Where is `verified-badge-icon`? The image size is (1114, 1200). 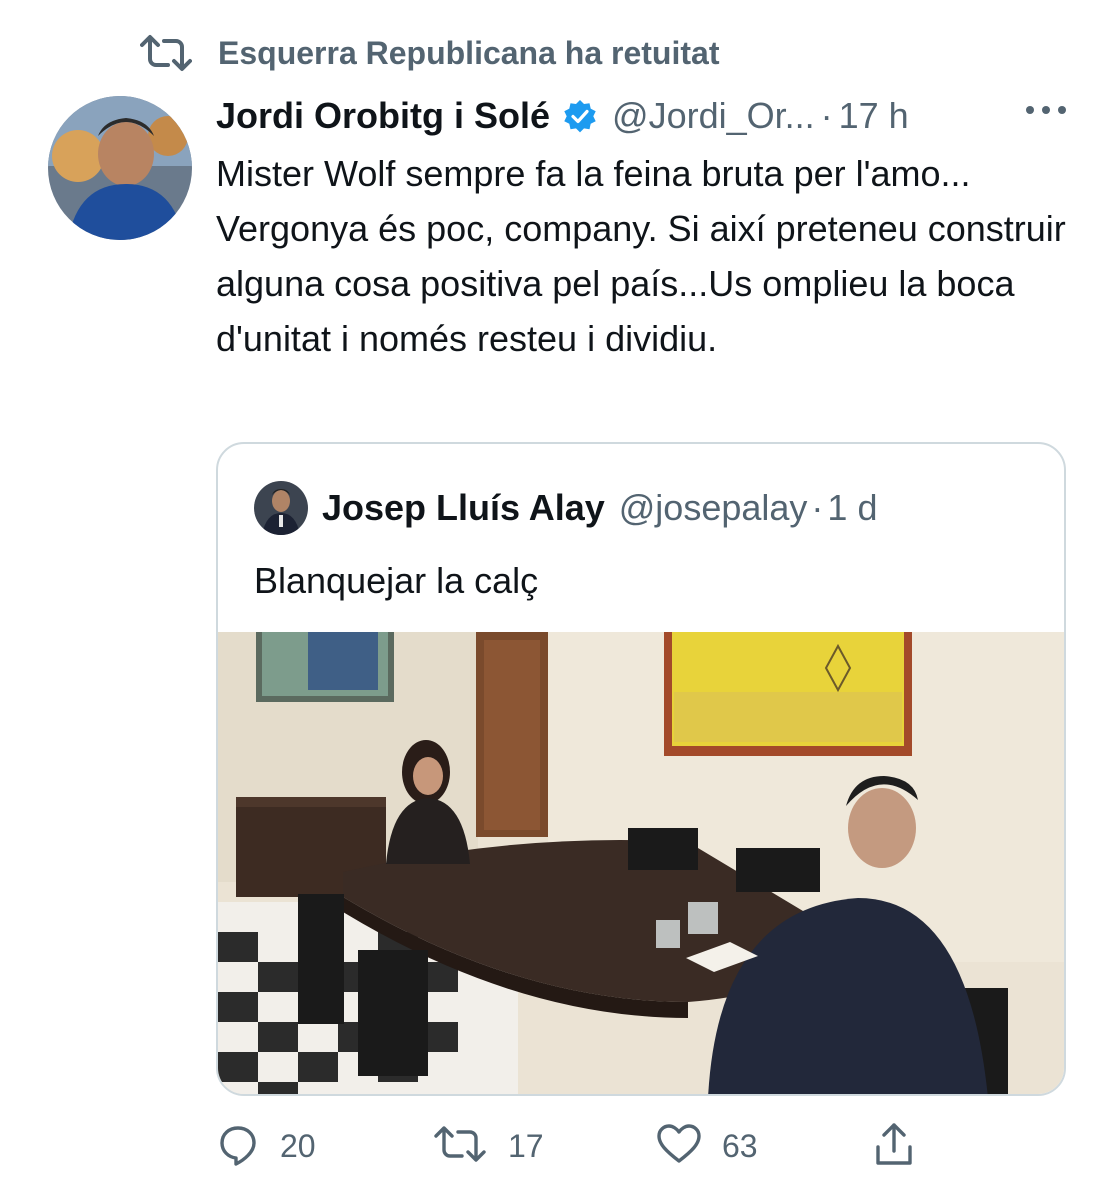 verified-badge-icon is located at coordinates (580, 116).